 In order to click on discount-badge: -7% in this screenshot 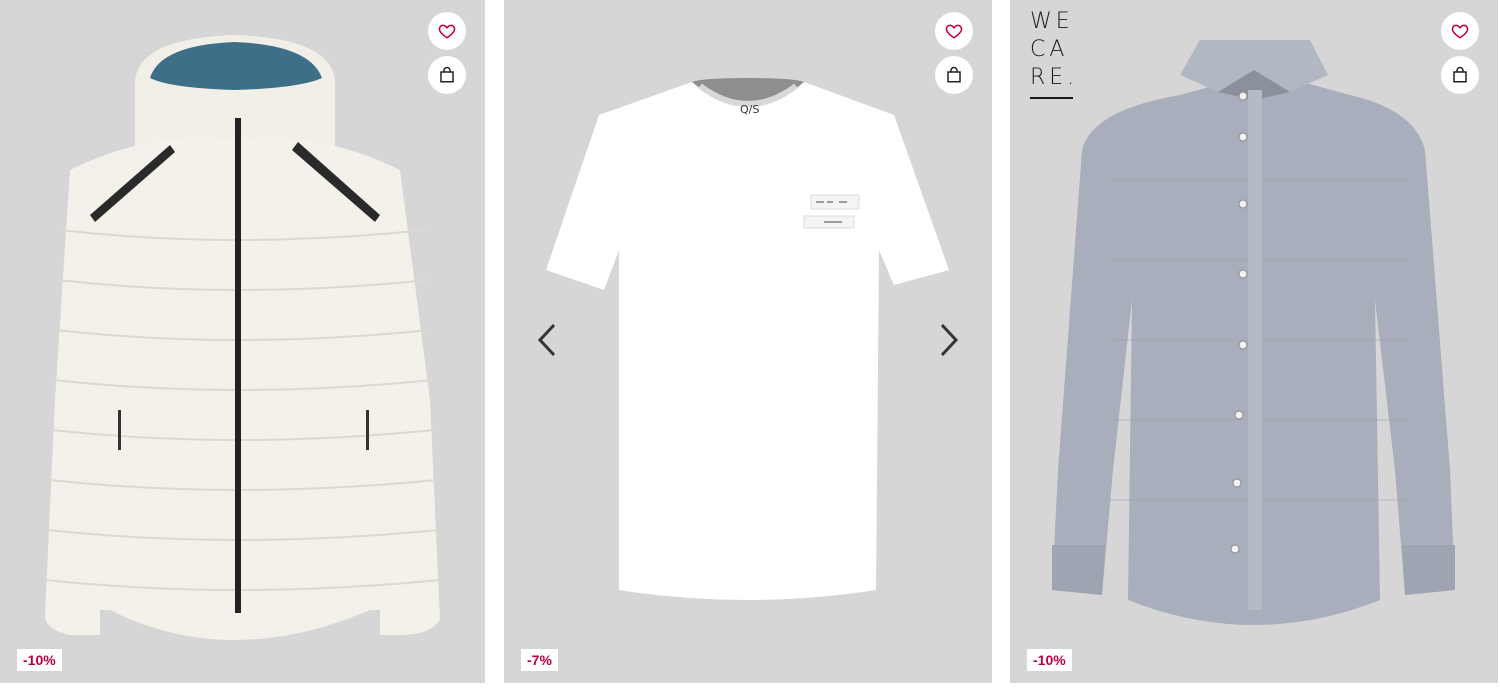, I will do `click(539, 660)`.